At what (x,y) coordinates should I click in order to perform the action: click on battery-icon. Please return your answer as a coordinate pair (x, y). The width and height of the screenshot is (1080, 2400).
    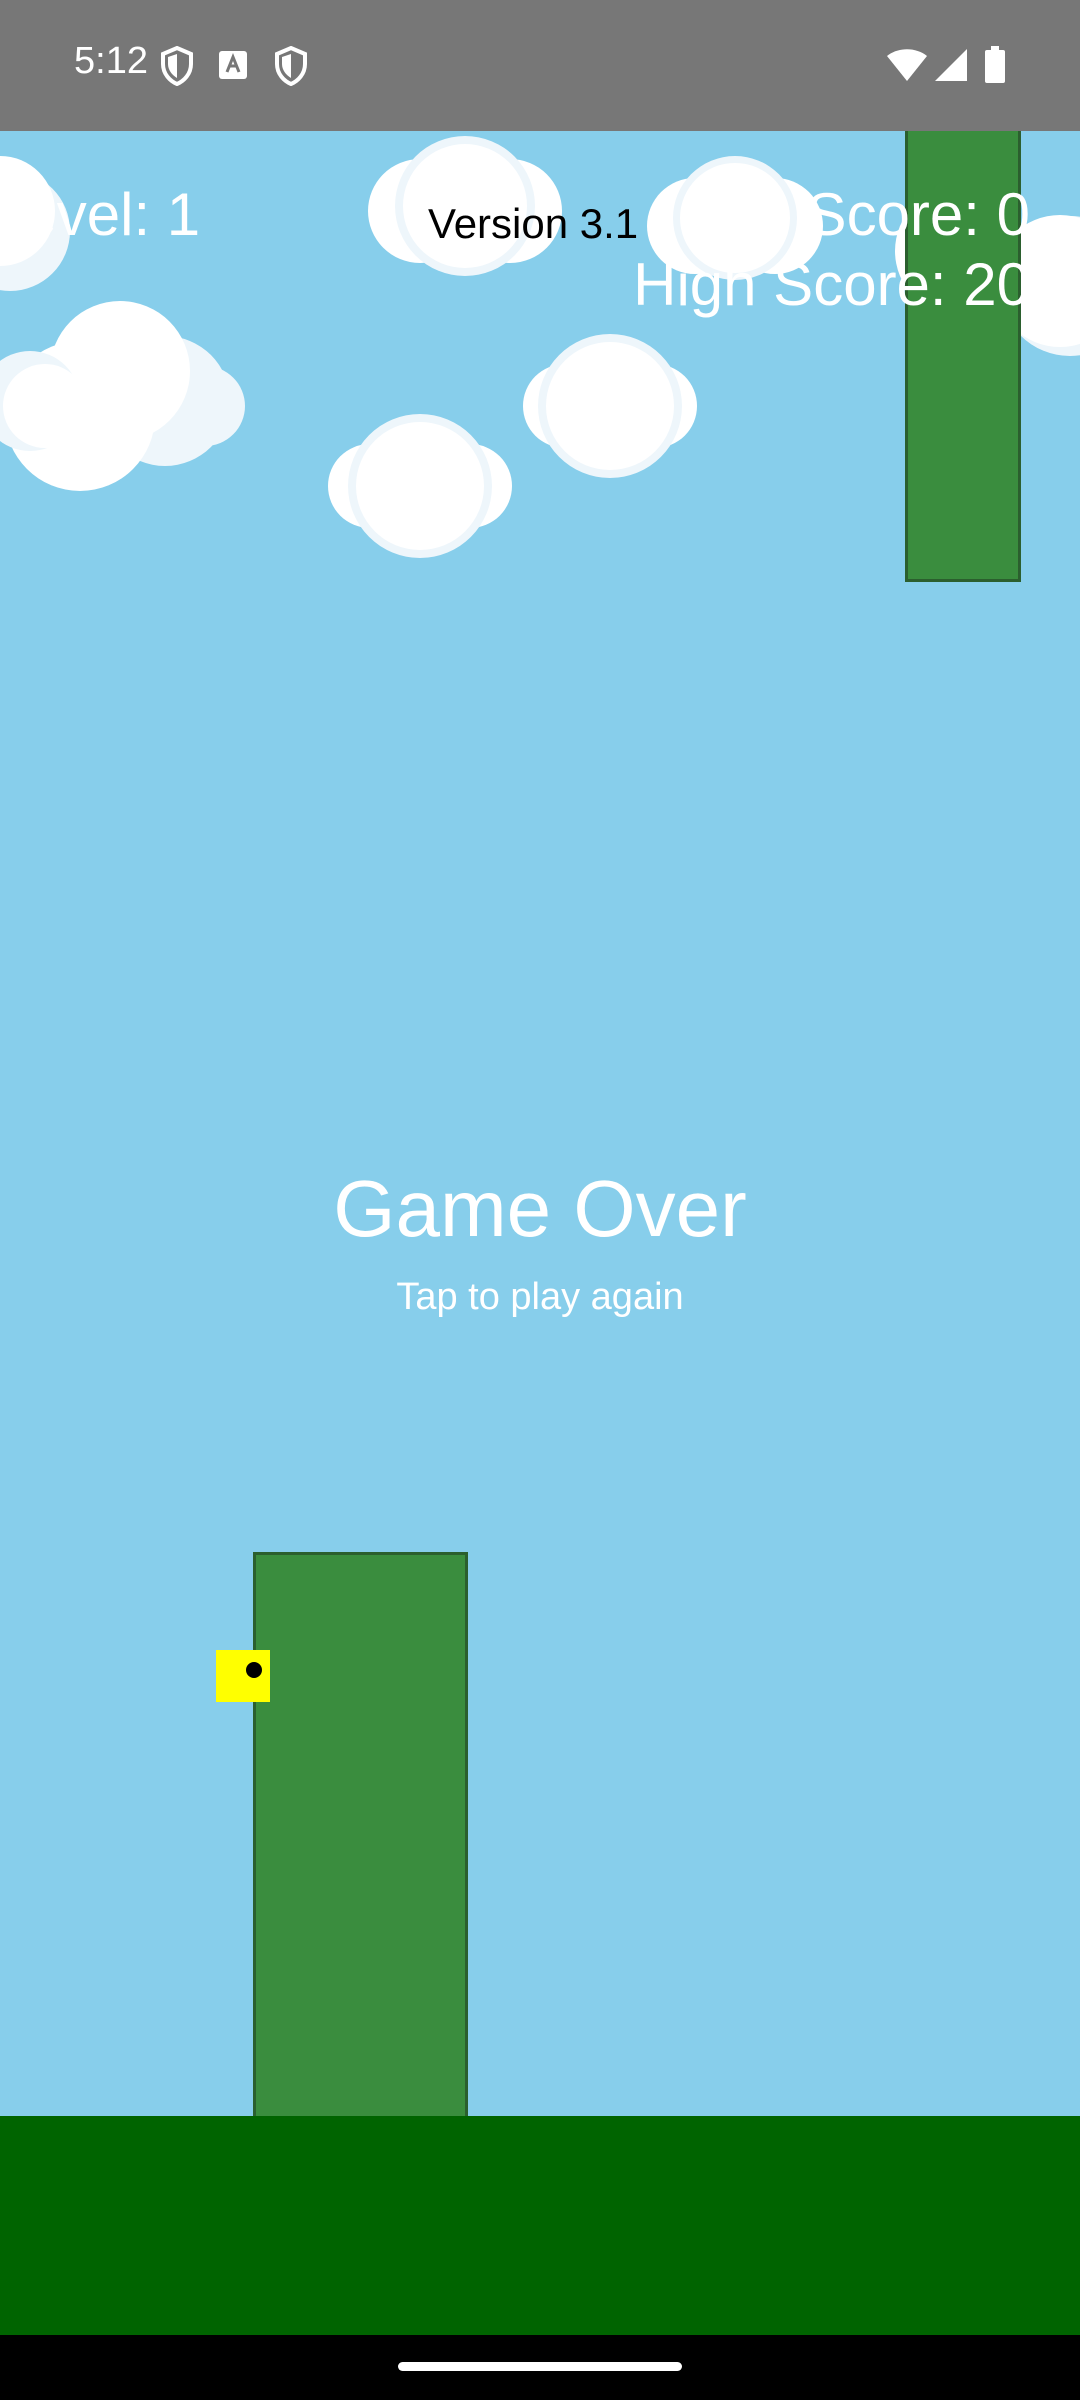
    Looking at the image, I should click on (995, 64).